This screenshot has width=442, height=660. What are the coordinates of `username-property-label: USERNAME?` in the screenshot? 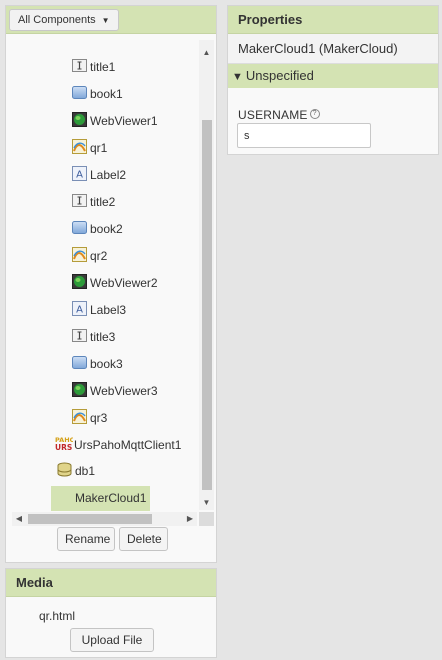 It's located at (279, 115).